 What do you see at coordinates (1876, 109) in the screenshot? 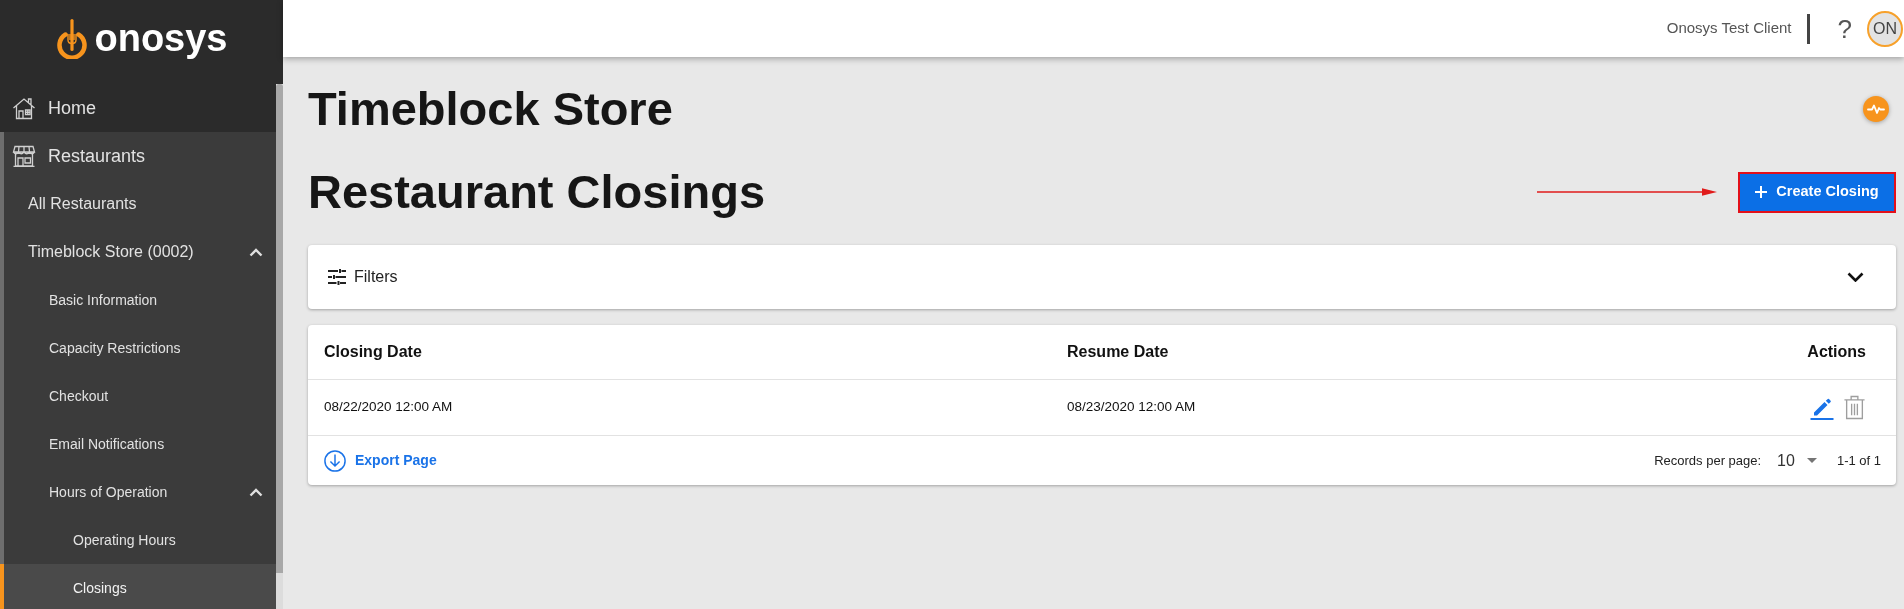
I see `activity-icon` at bounding box center [1876, 109].